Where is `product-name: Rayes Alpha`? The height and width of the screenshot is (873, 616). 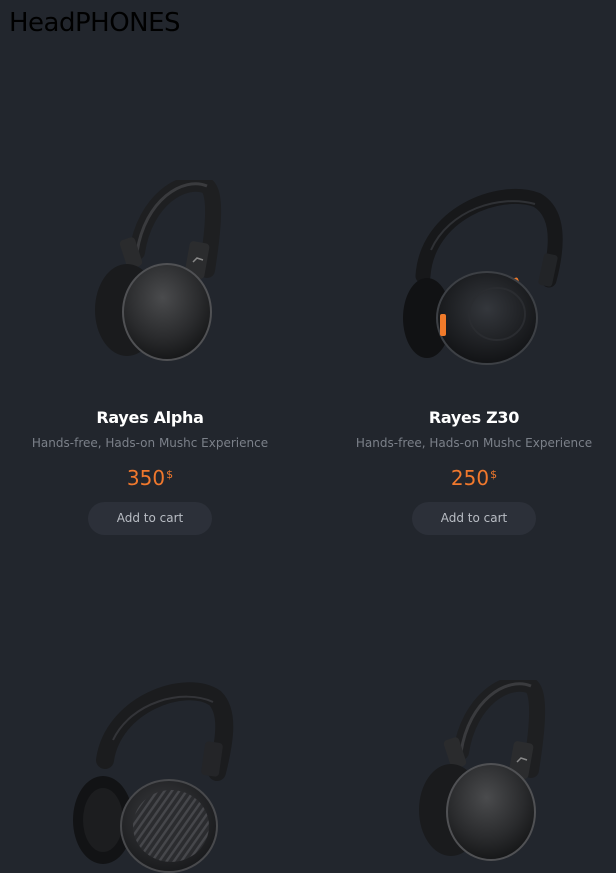 product-name: Rayes Alpha is located at coordinates (150, 417).